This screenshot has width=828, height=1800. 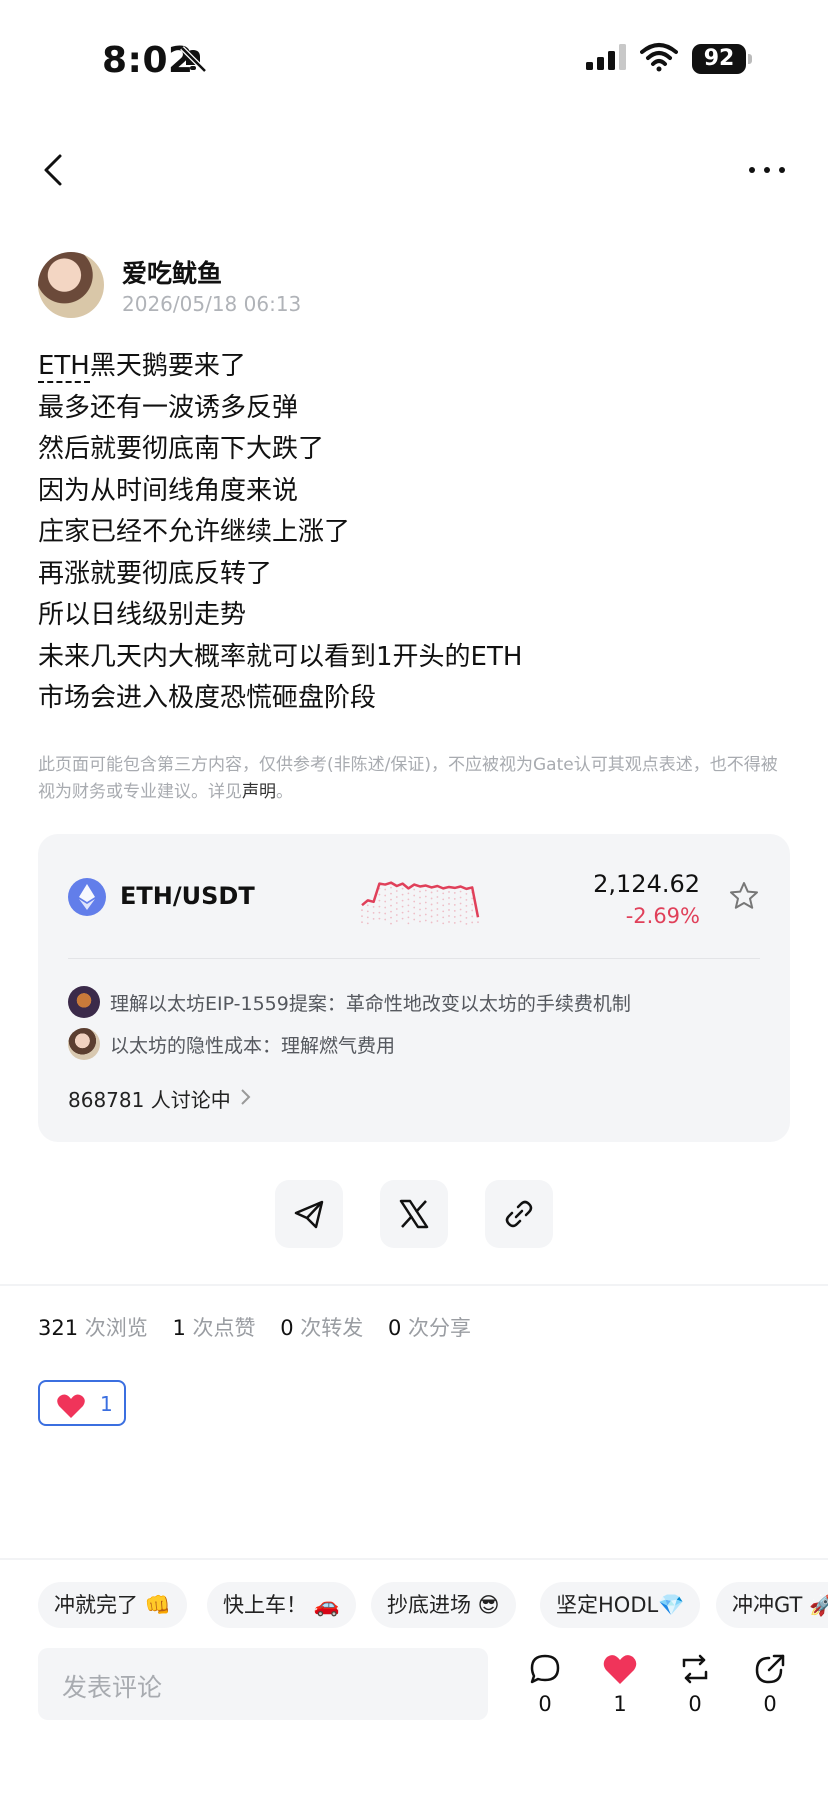 I want to click on disclaimer-end: 。, so click(x=284, y=792).